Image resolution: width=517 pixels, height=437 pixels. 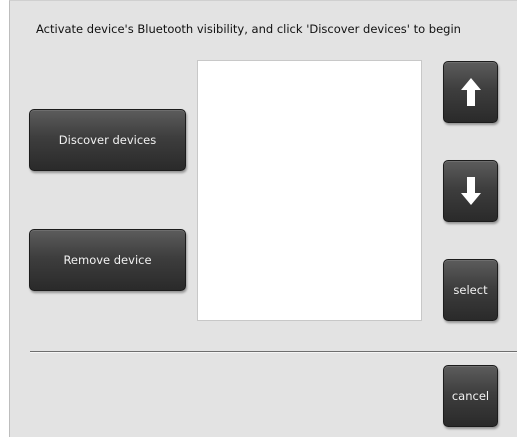 I want to click on scroll-down-button, so click(x=470, y=191).